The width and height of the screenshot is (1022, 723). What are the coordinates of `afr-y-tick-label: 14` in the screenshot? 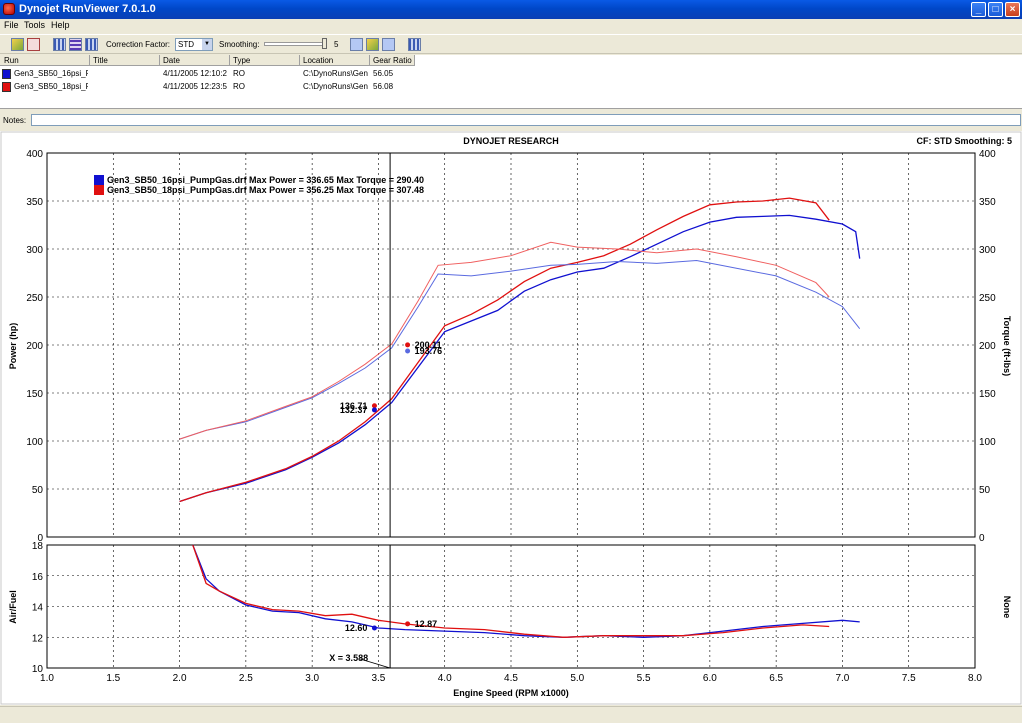 It's located at (38, 608).